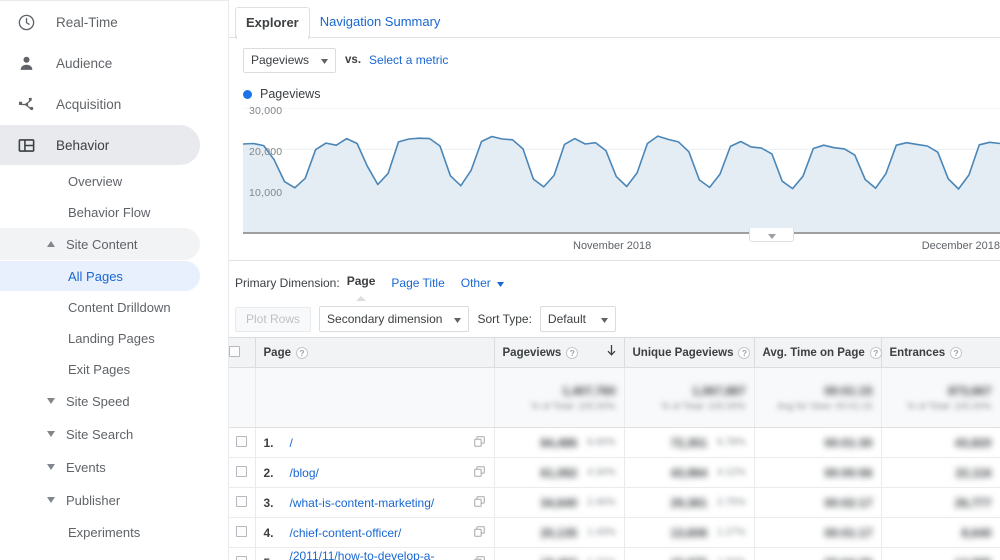 This screenshot has height=560, width=1000. Describe the element at coordinates (848, 502) in the screenshot. I see `row-avg-time-value: 00:02:17` at that location.